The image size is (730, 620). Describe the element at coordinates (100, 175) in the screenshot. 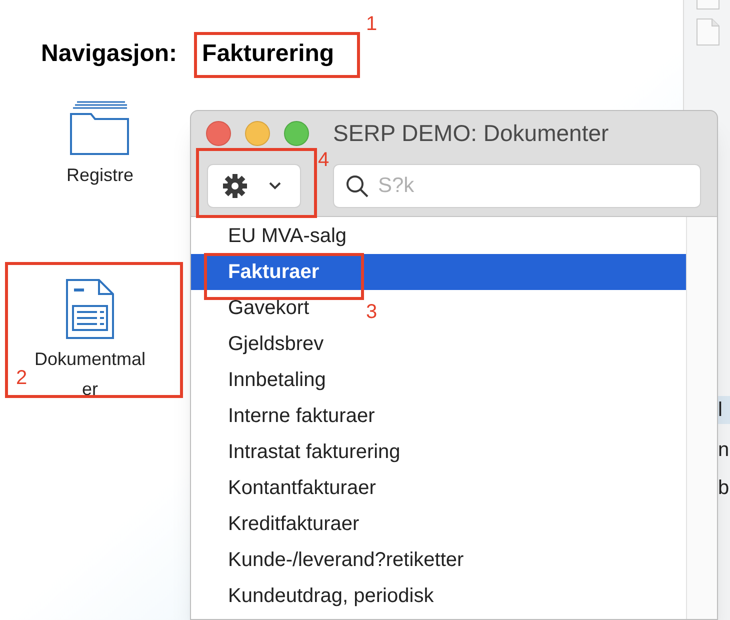

I see `icon-label: Registre` at that location.